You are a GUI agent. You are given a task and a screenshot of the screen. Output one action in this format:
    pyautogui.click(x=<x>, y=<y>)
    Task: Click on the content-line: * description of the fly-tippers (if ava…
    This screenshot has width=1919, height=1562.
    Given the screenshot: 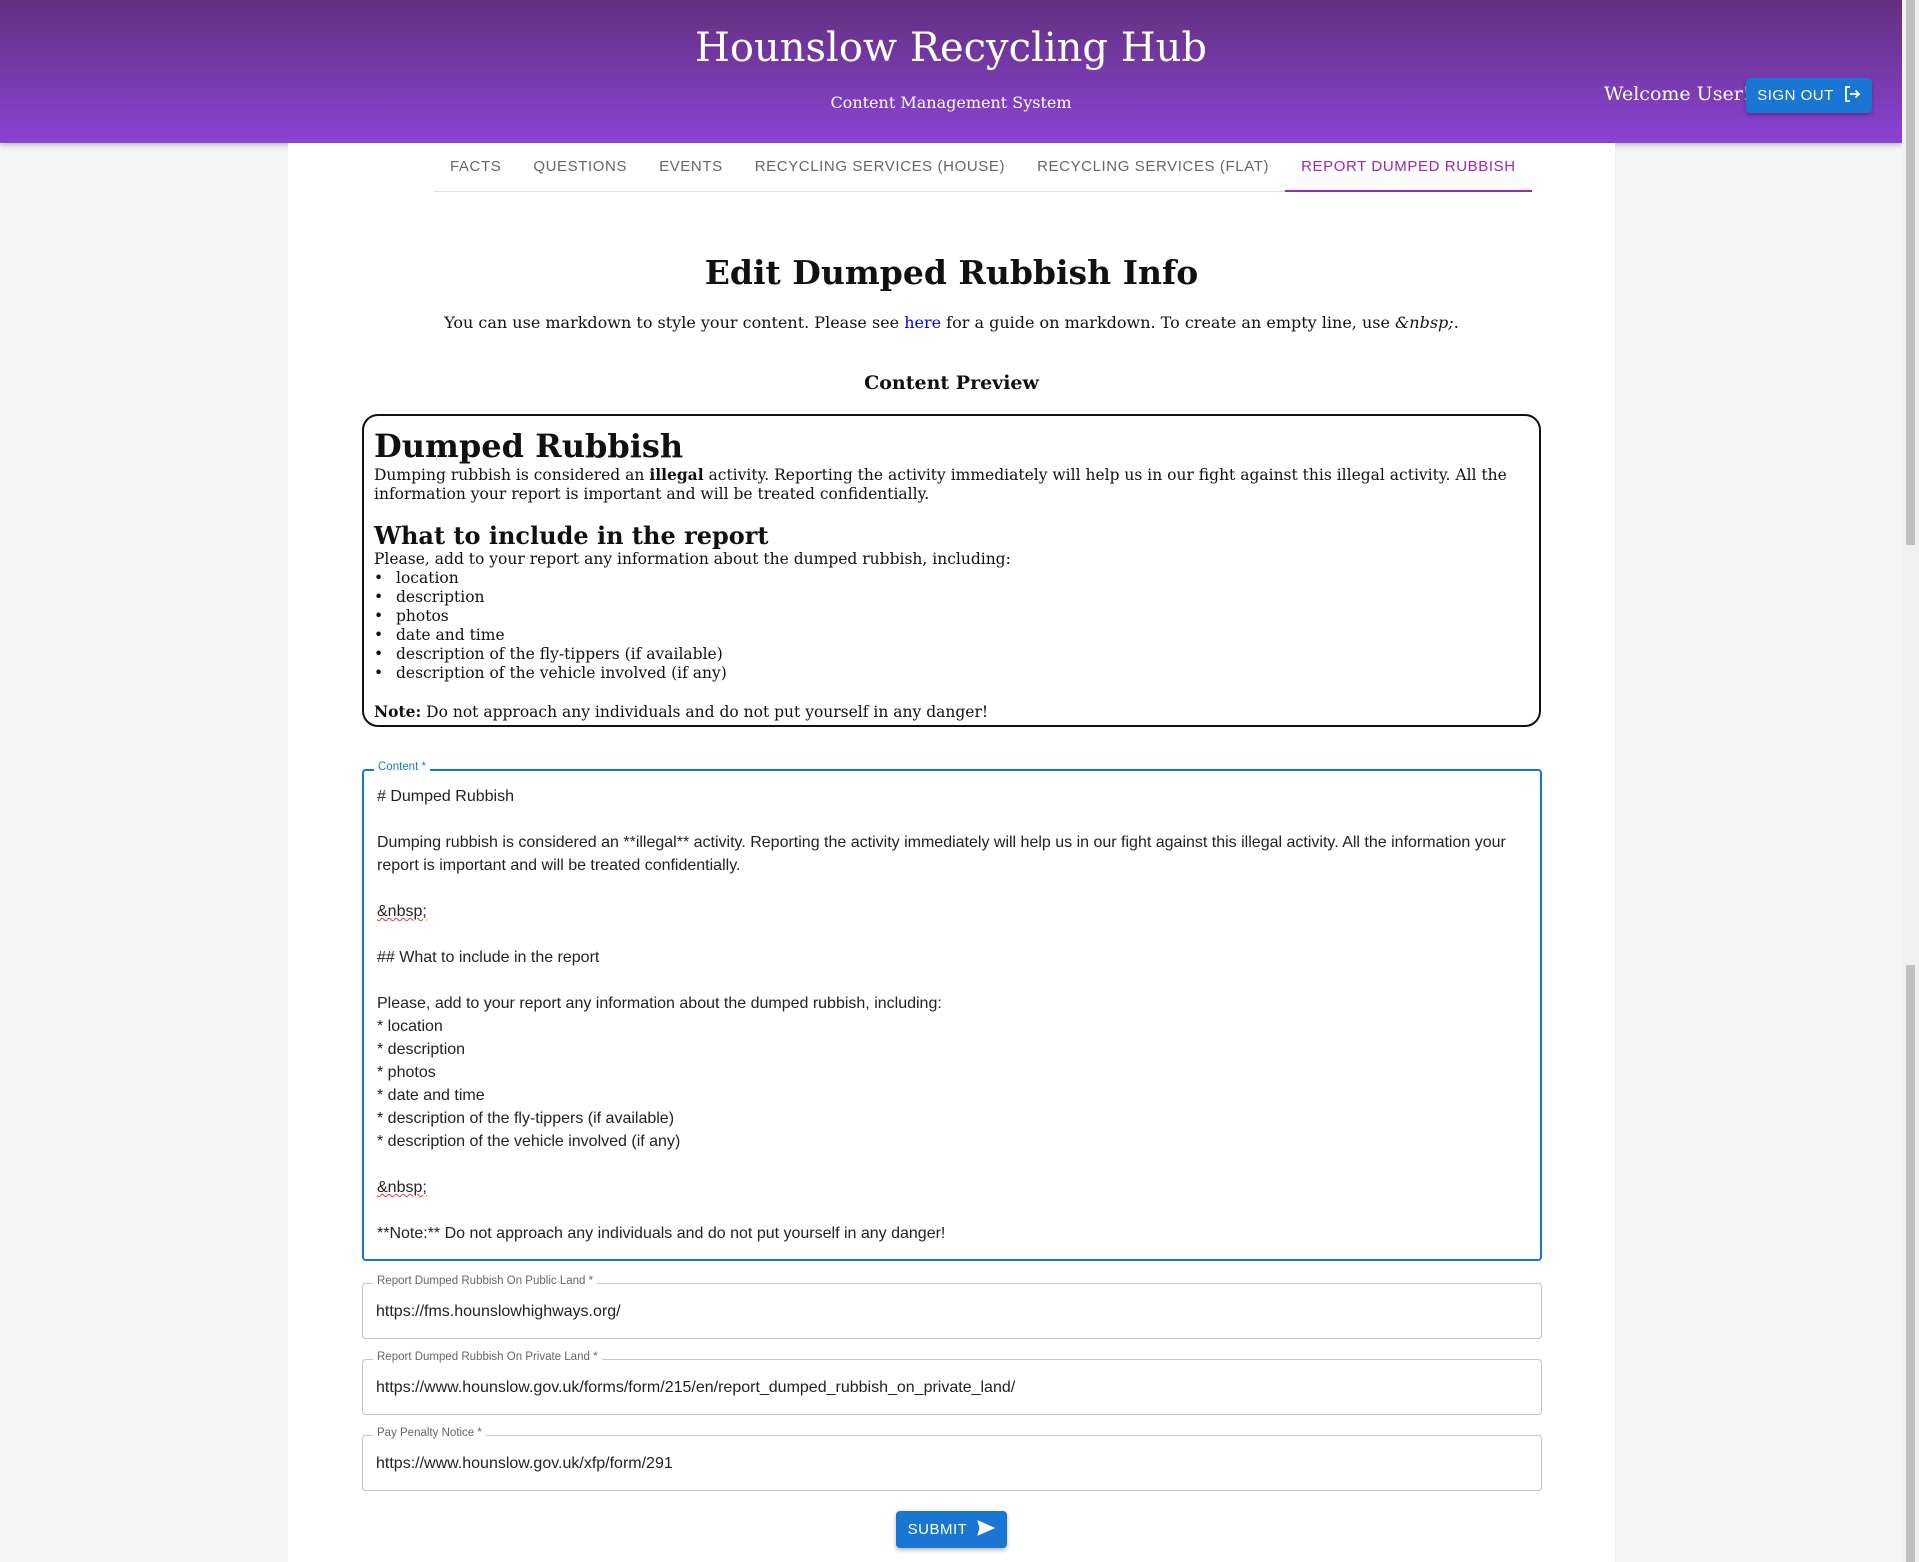 What is the action you would take?
    pyautogui.click(x=526, y=1118)
    